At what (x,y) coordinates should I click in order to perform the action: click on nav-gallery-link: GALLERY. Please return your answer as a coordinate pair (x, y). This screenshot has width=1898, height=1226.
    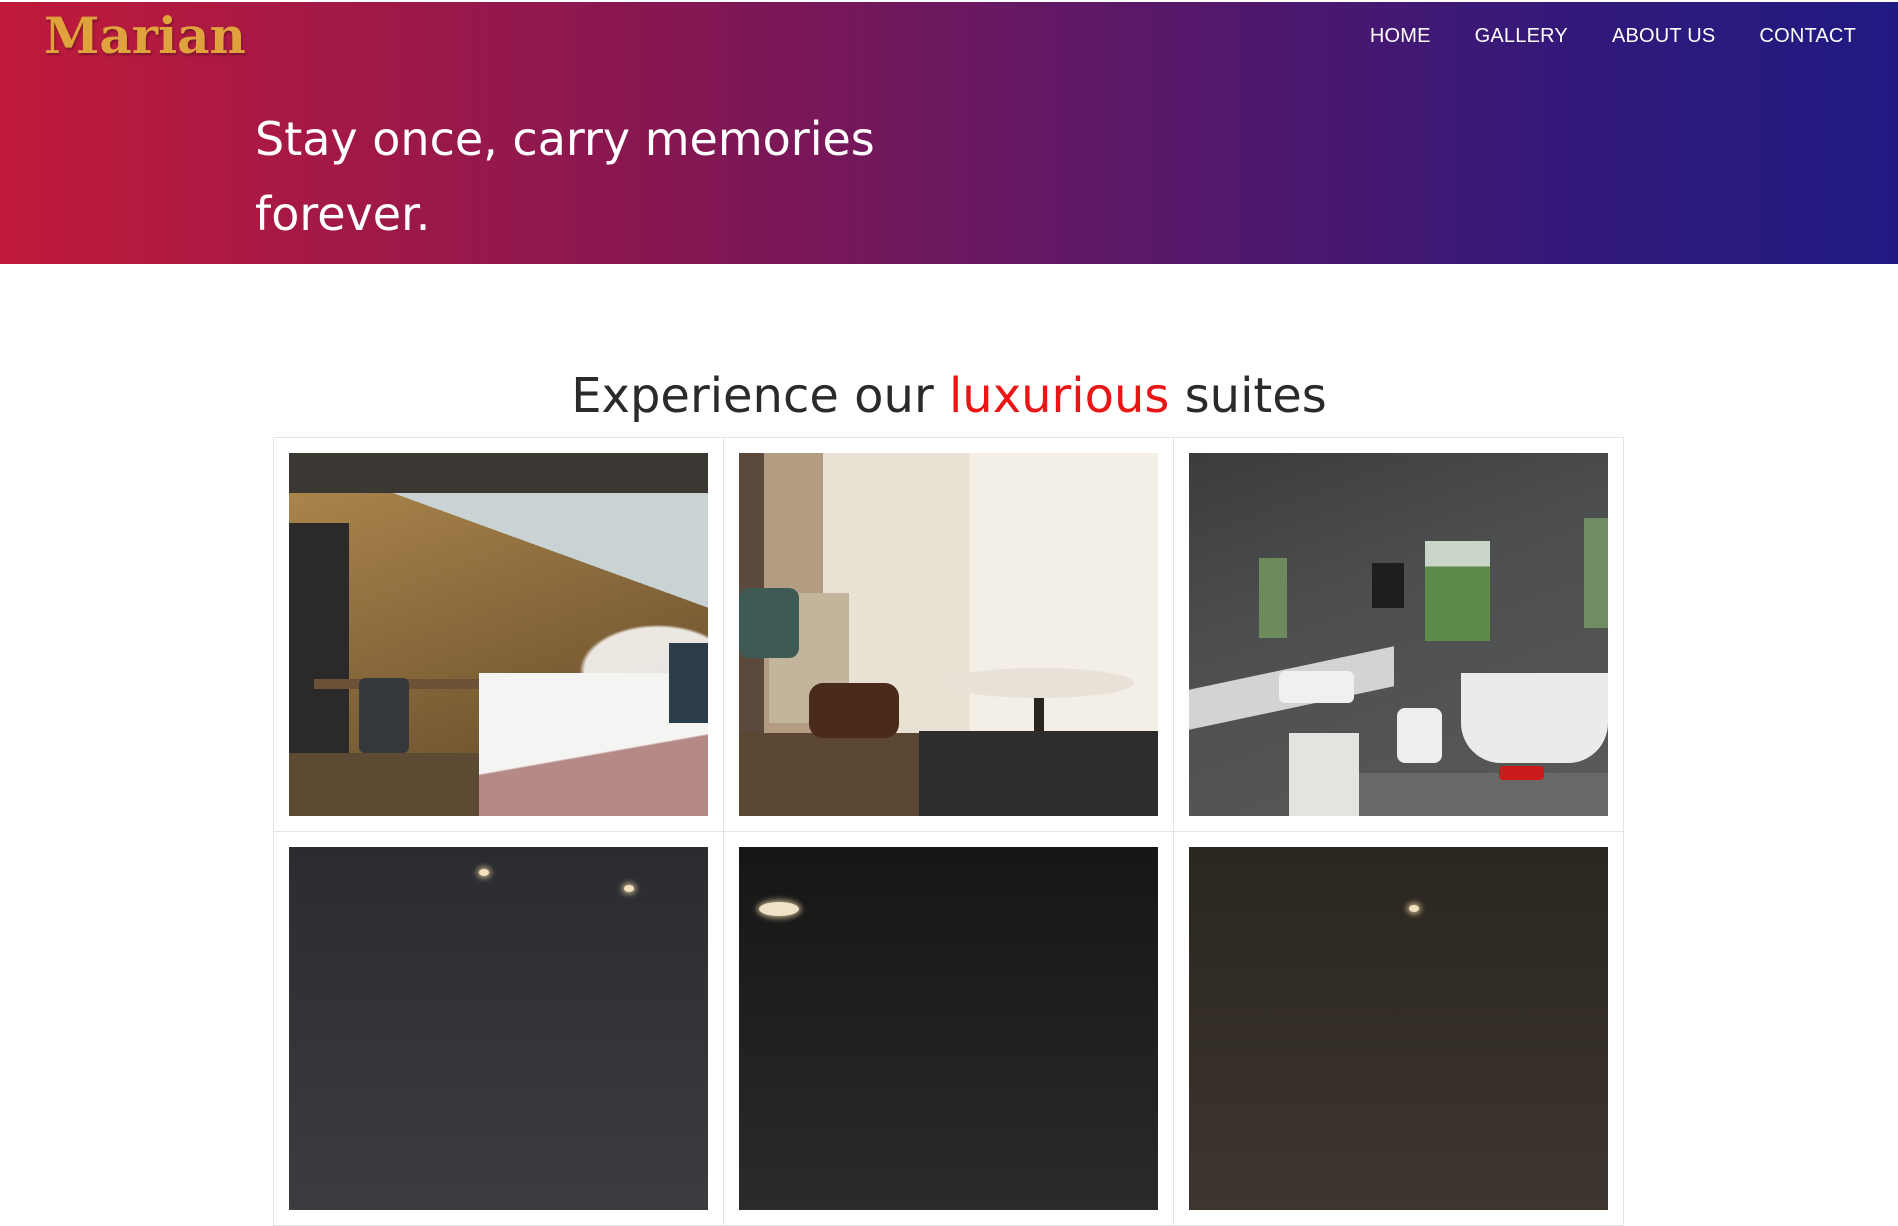
    Looking at the image, I should click on (1521, 36).